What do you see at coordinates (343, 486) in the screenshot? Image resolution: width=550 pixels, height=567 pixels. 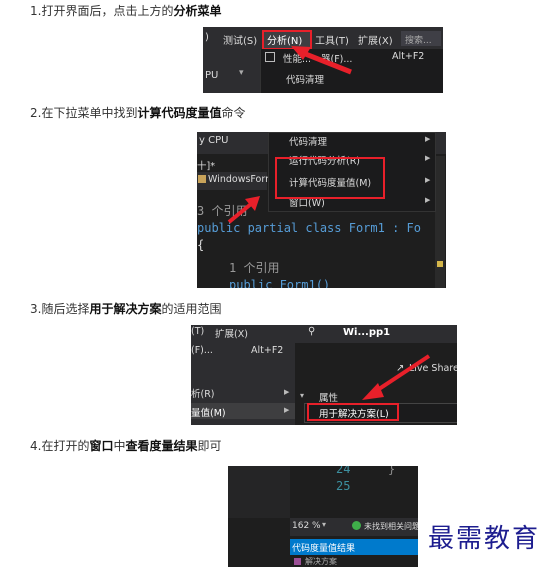 I see `line-number-25: 25` at bounding box center [343, 486].